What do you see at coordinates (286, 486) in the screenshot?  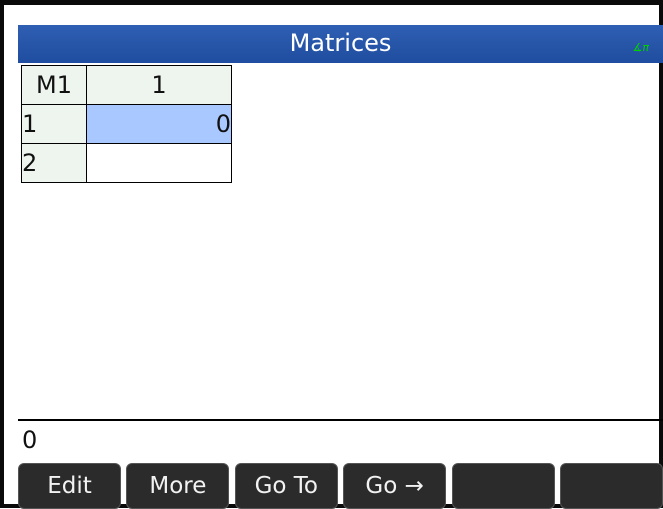 I see `go-to-button: Go To` at bounding box center [286, 486].